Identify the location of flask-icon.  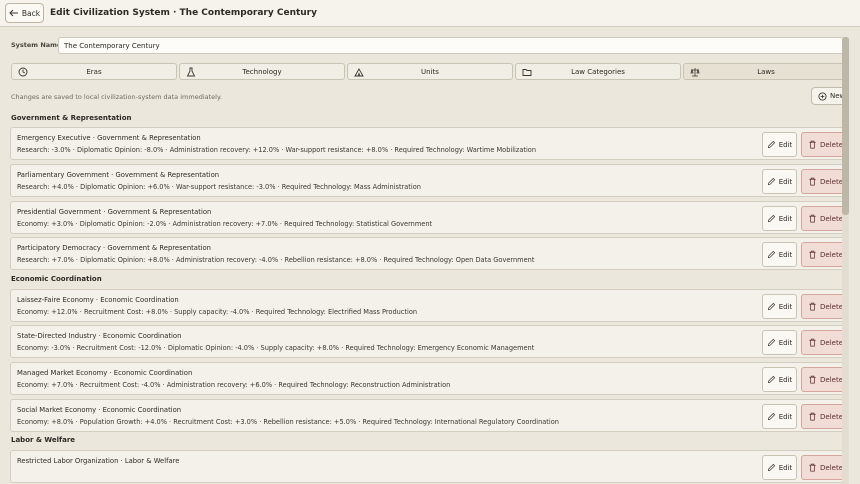
(191, 72).